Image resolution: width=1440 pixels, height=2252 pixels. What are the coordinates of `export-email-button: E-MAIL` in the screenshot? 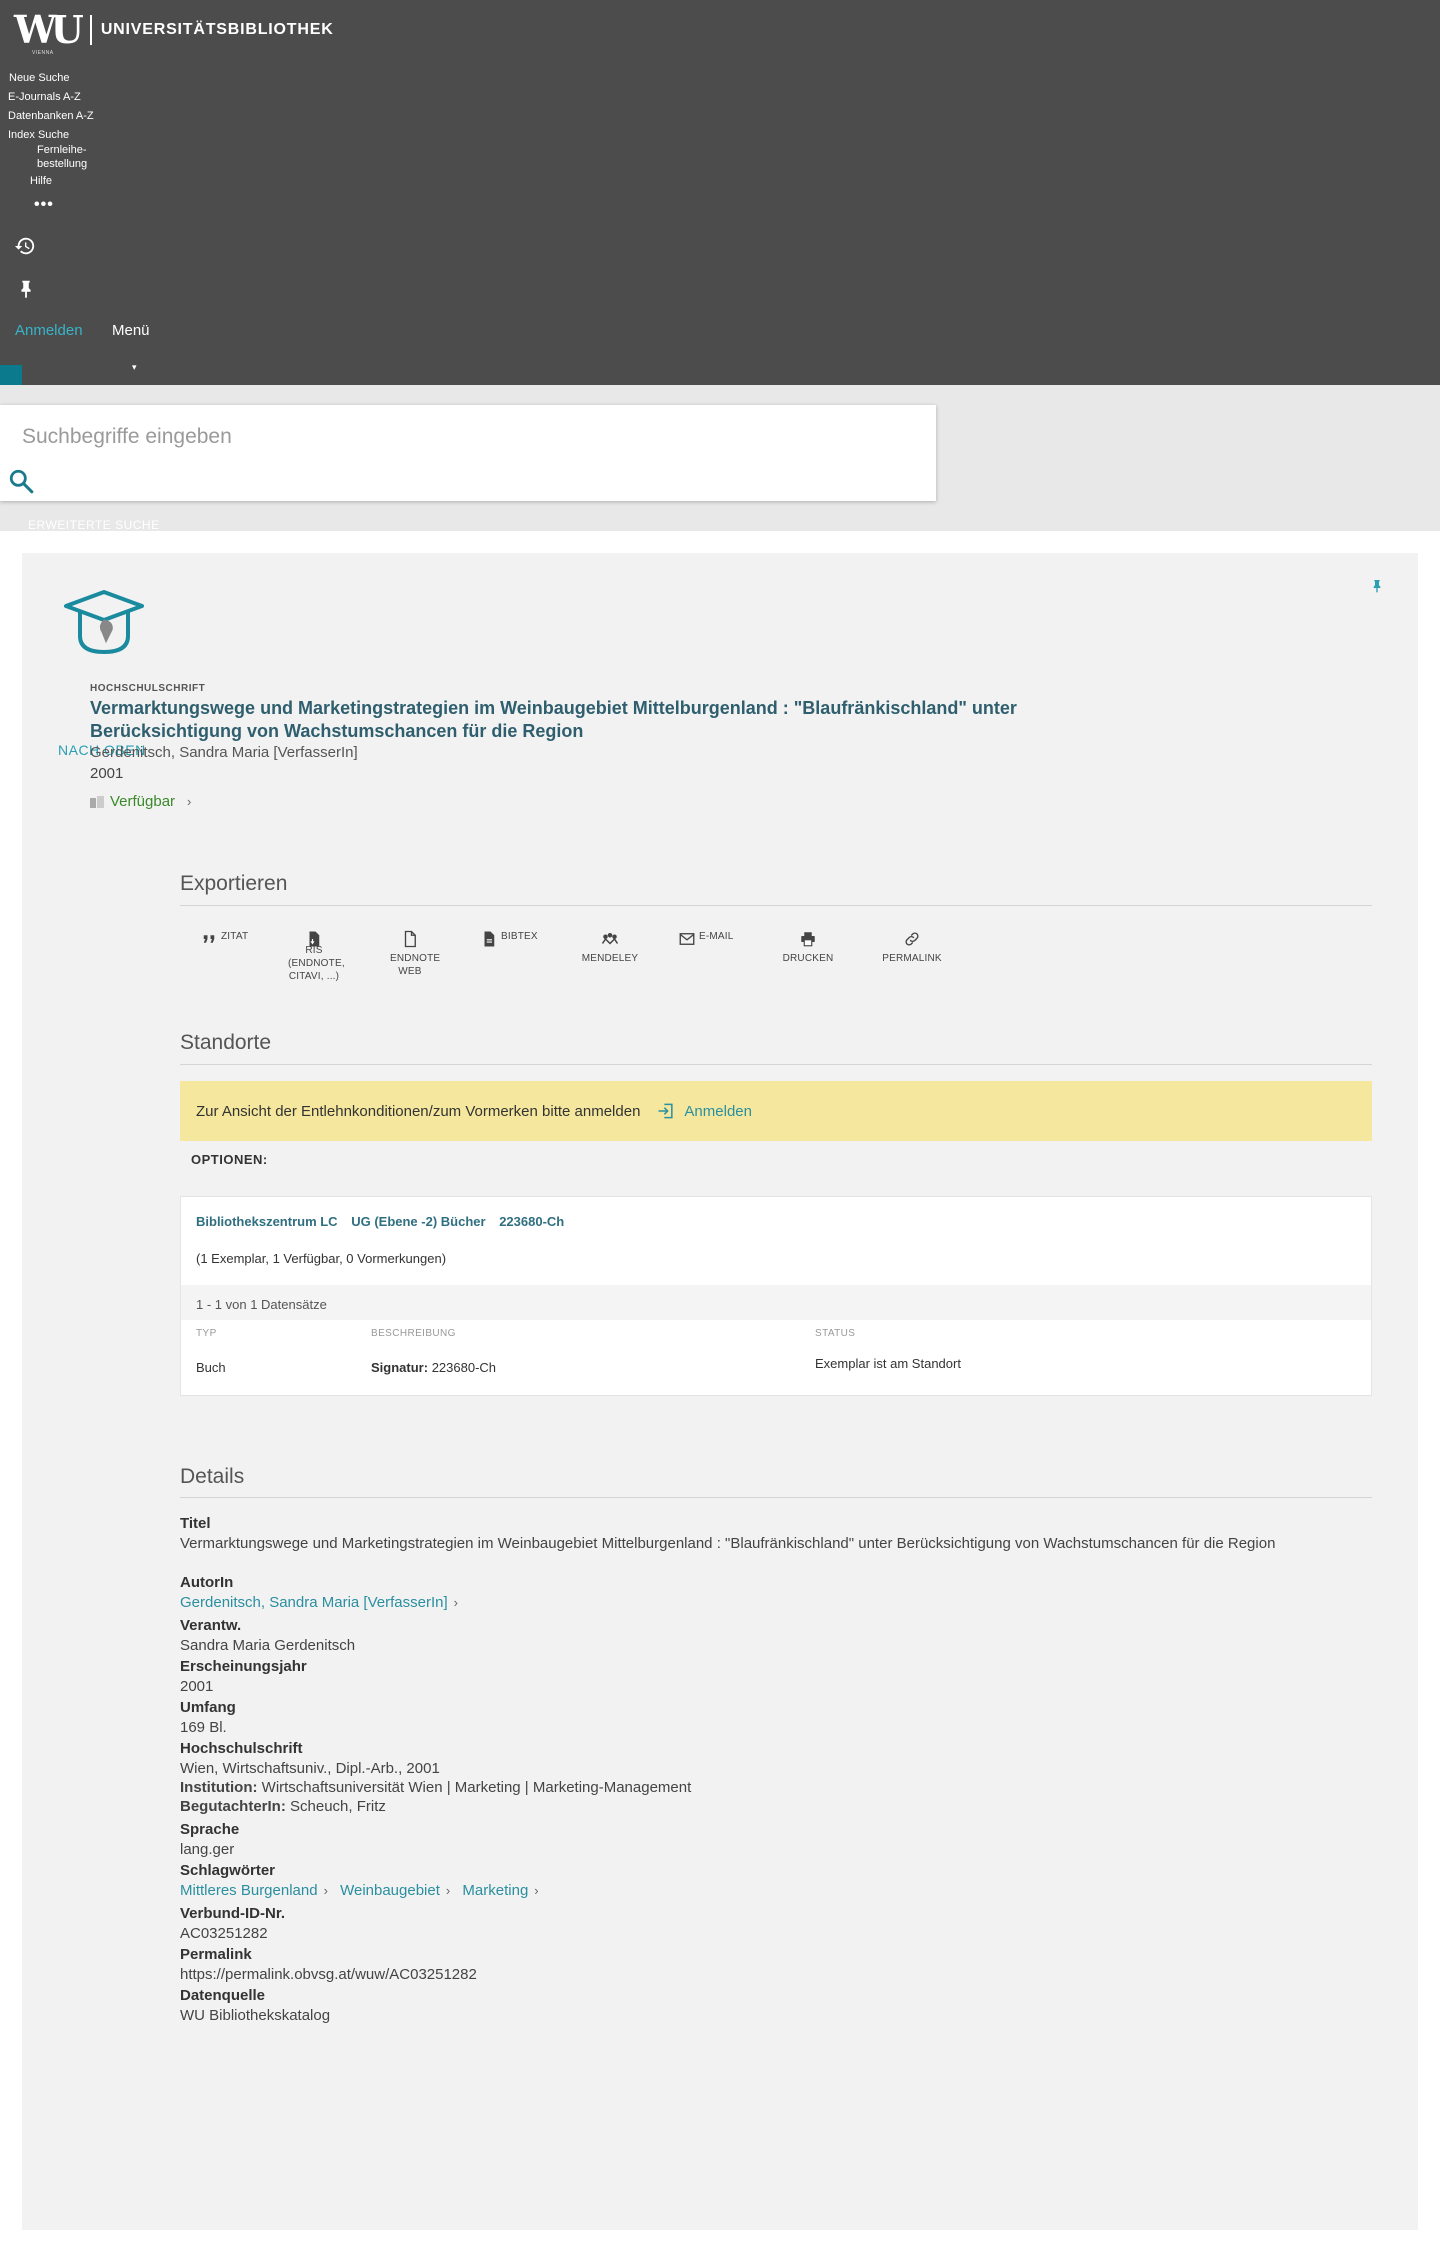 It's located at (706, 939).